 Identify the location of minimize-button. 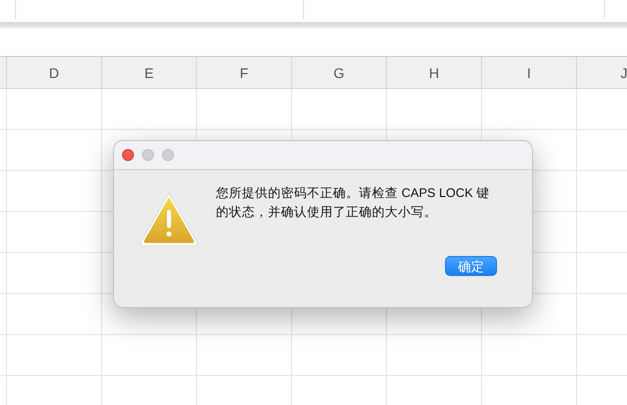
(148, 155).